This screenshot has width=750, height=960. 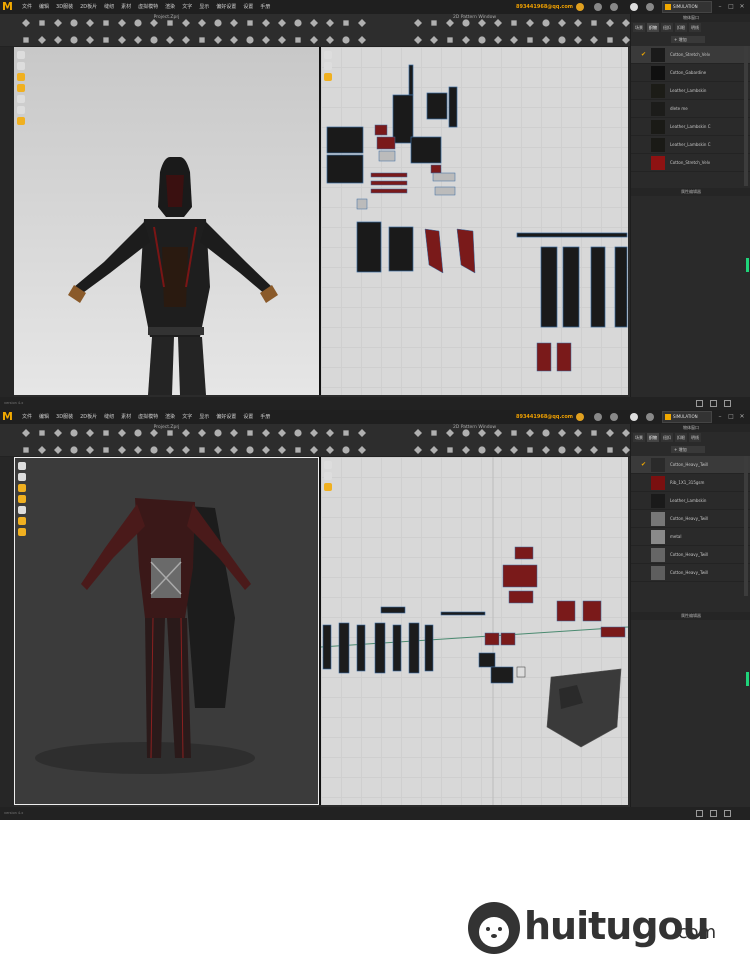 I want to click on tab-scene: 场景, so click(x=639, y=27).